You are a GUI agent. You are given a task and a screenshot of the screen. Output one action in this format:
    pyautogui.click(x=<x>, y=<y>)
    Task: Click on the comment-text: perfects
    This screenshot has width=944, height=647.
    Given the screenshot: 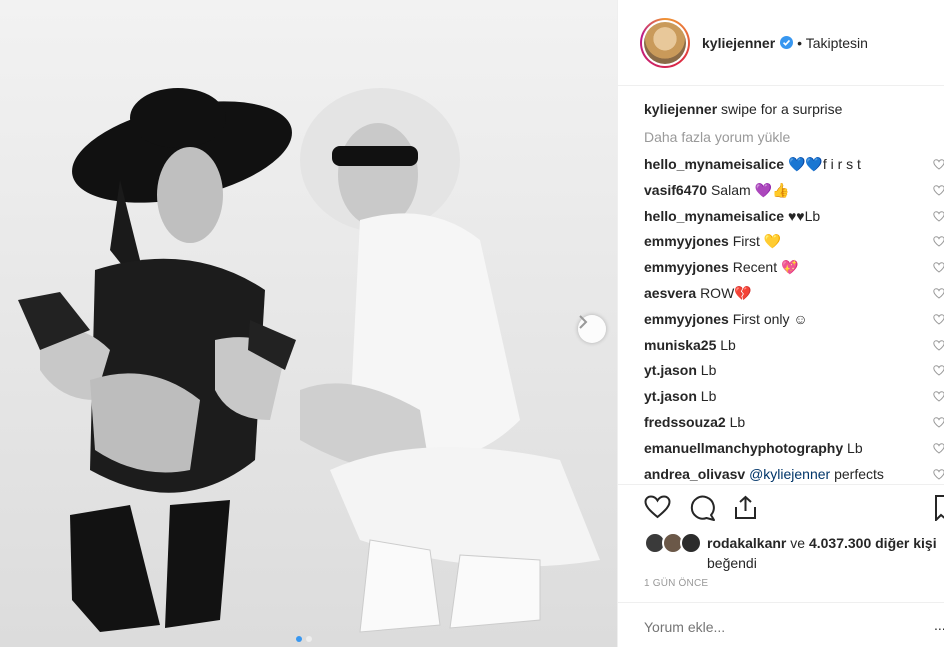 What is the action you would take?
    pyautogui.click(x=859, y=473)
    